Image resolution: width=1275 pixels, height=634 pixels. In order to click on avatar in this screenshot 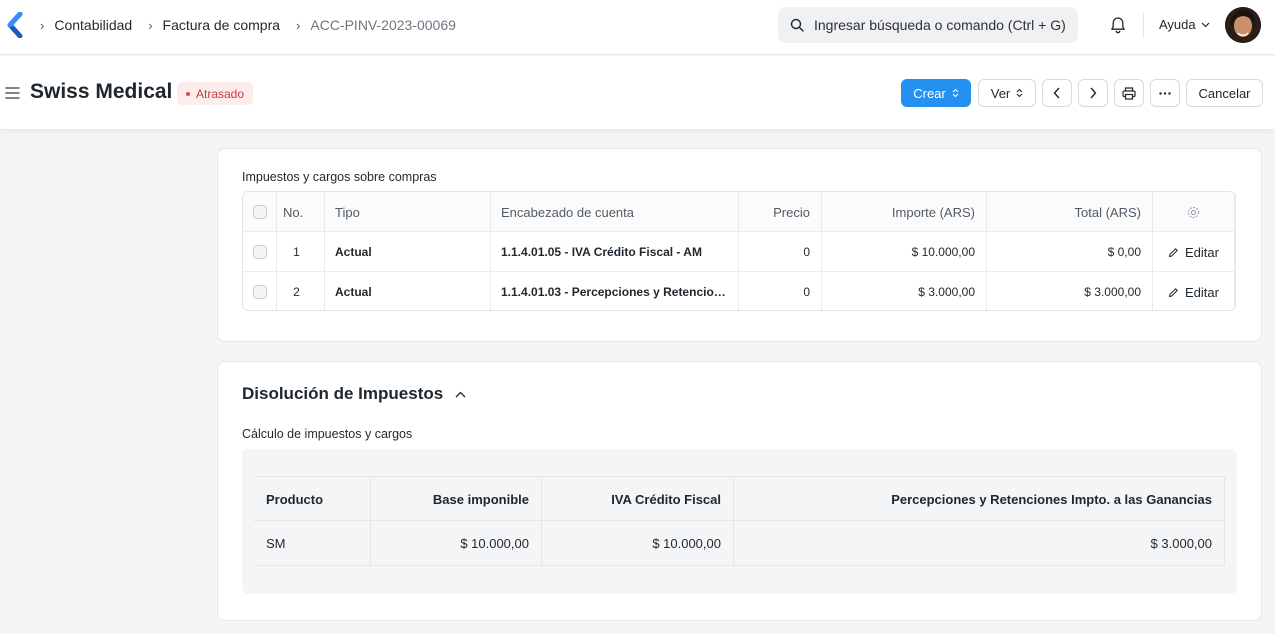, I will do `click(1243, 25)`.